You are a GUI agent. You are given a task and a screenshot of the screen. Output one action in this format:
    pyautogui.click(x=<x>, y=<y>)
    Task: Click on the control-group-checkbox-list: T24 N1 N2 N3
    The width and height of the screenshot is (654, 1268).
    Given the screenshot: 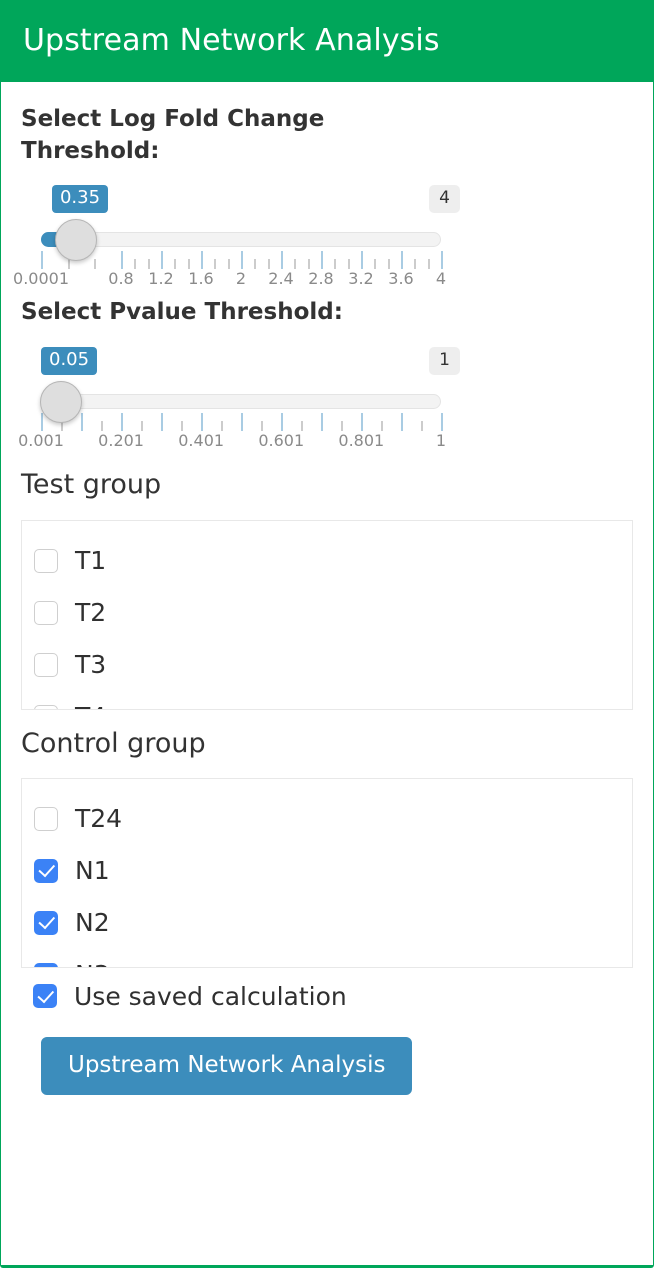 What is the action you would take?
    pyautogui.click(x=327, y=872)
    